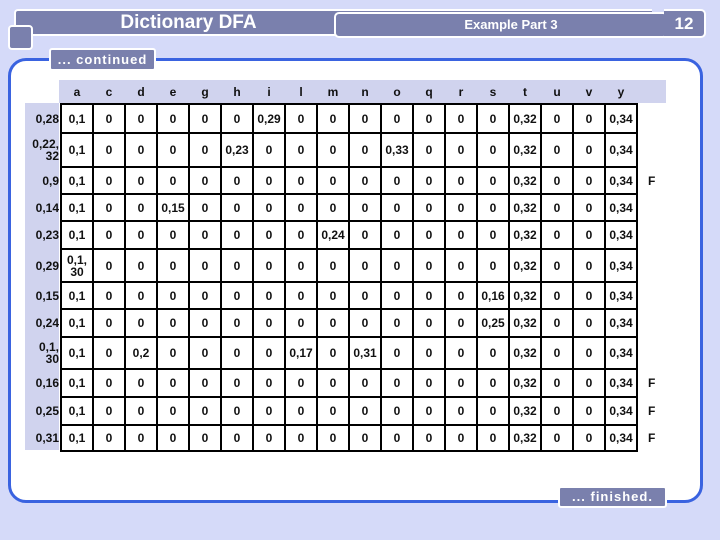 This screenshot has width=720, height=540. I want to click on table-row: 0,9 0,1 0 0 0 0 0 0 0 0 0 0 0 0 0 0,32 0 0 0,34 F, so click(351, 180).